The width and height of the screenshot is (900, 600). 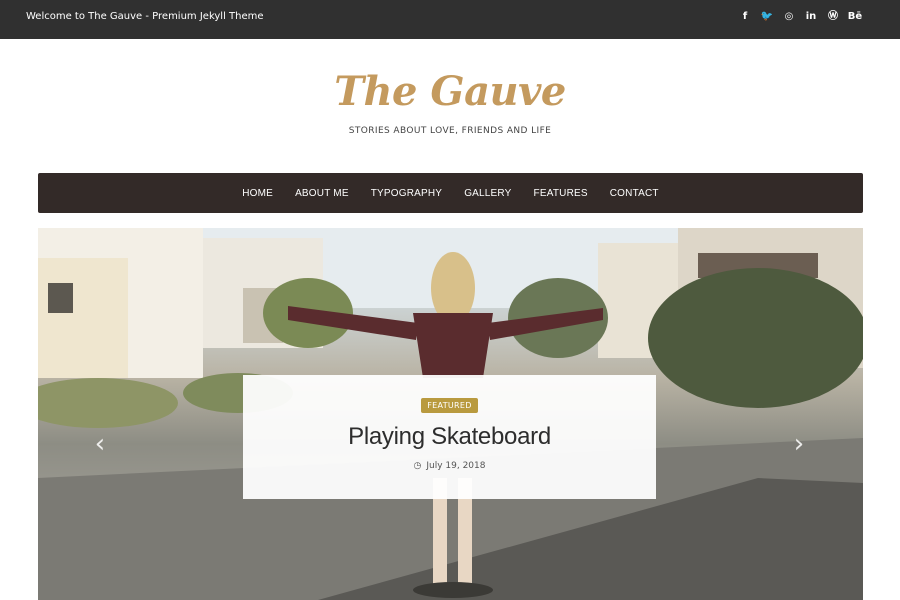 I want to click on site-logo-title: The Gauve, so click(x=450, y=91).